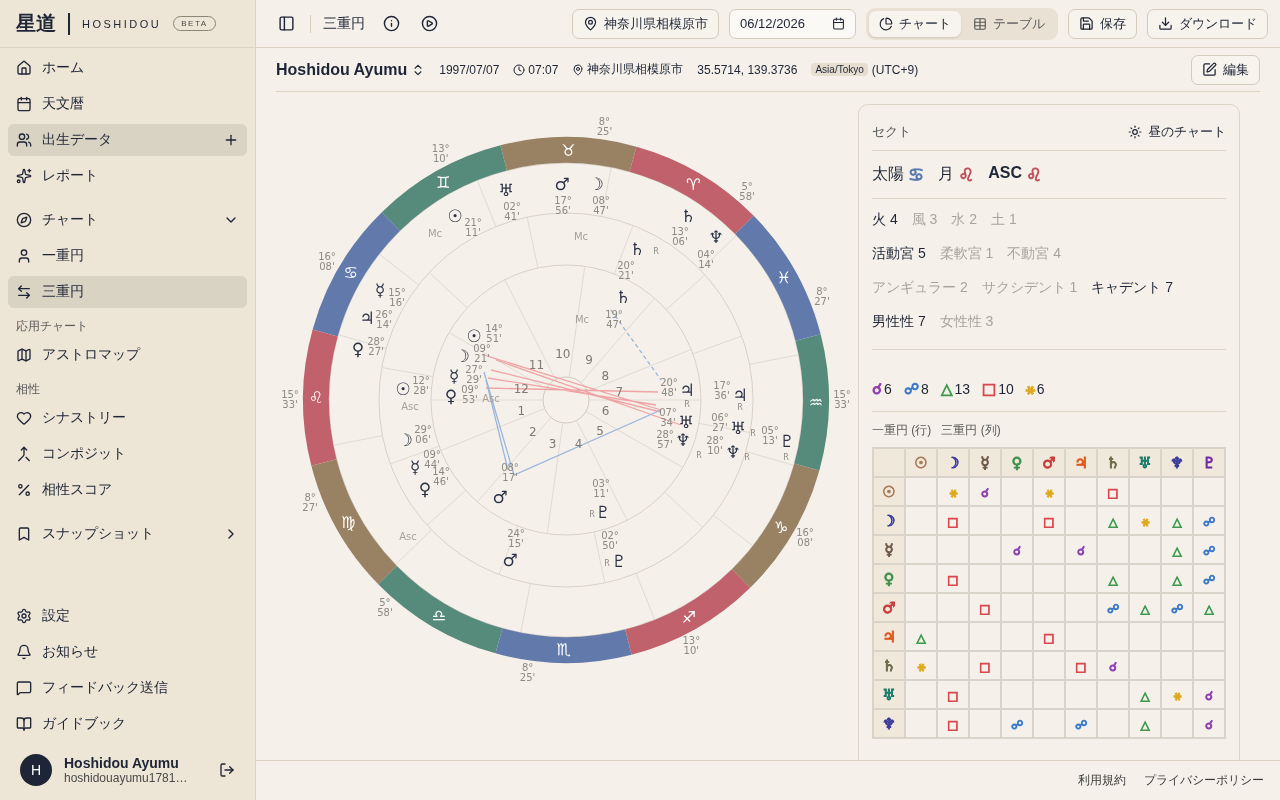 This screenshot has width=1280, height=800. I want to click on nav-item: シナストリー, so click(127, 418).